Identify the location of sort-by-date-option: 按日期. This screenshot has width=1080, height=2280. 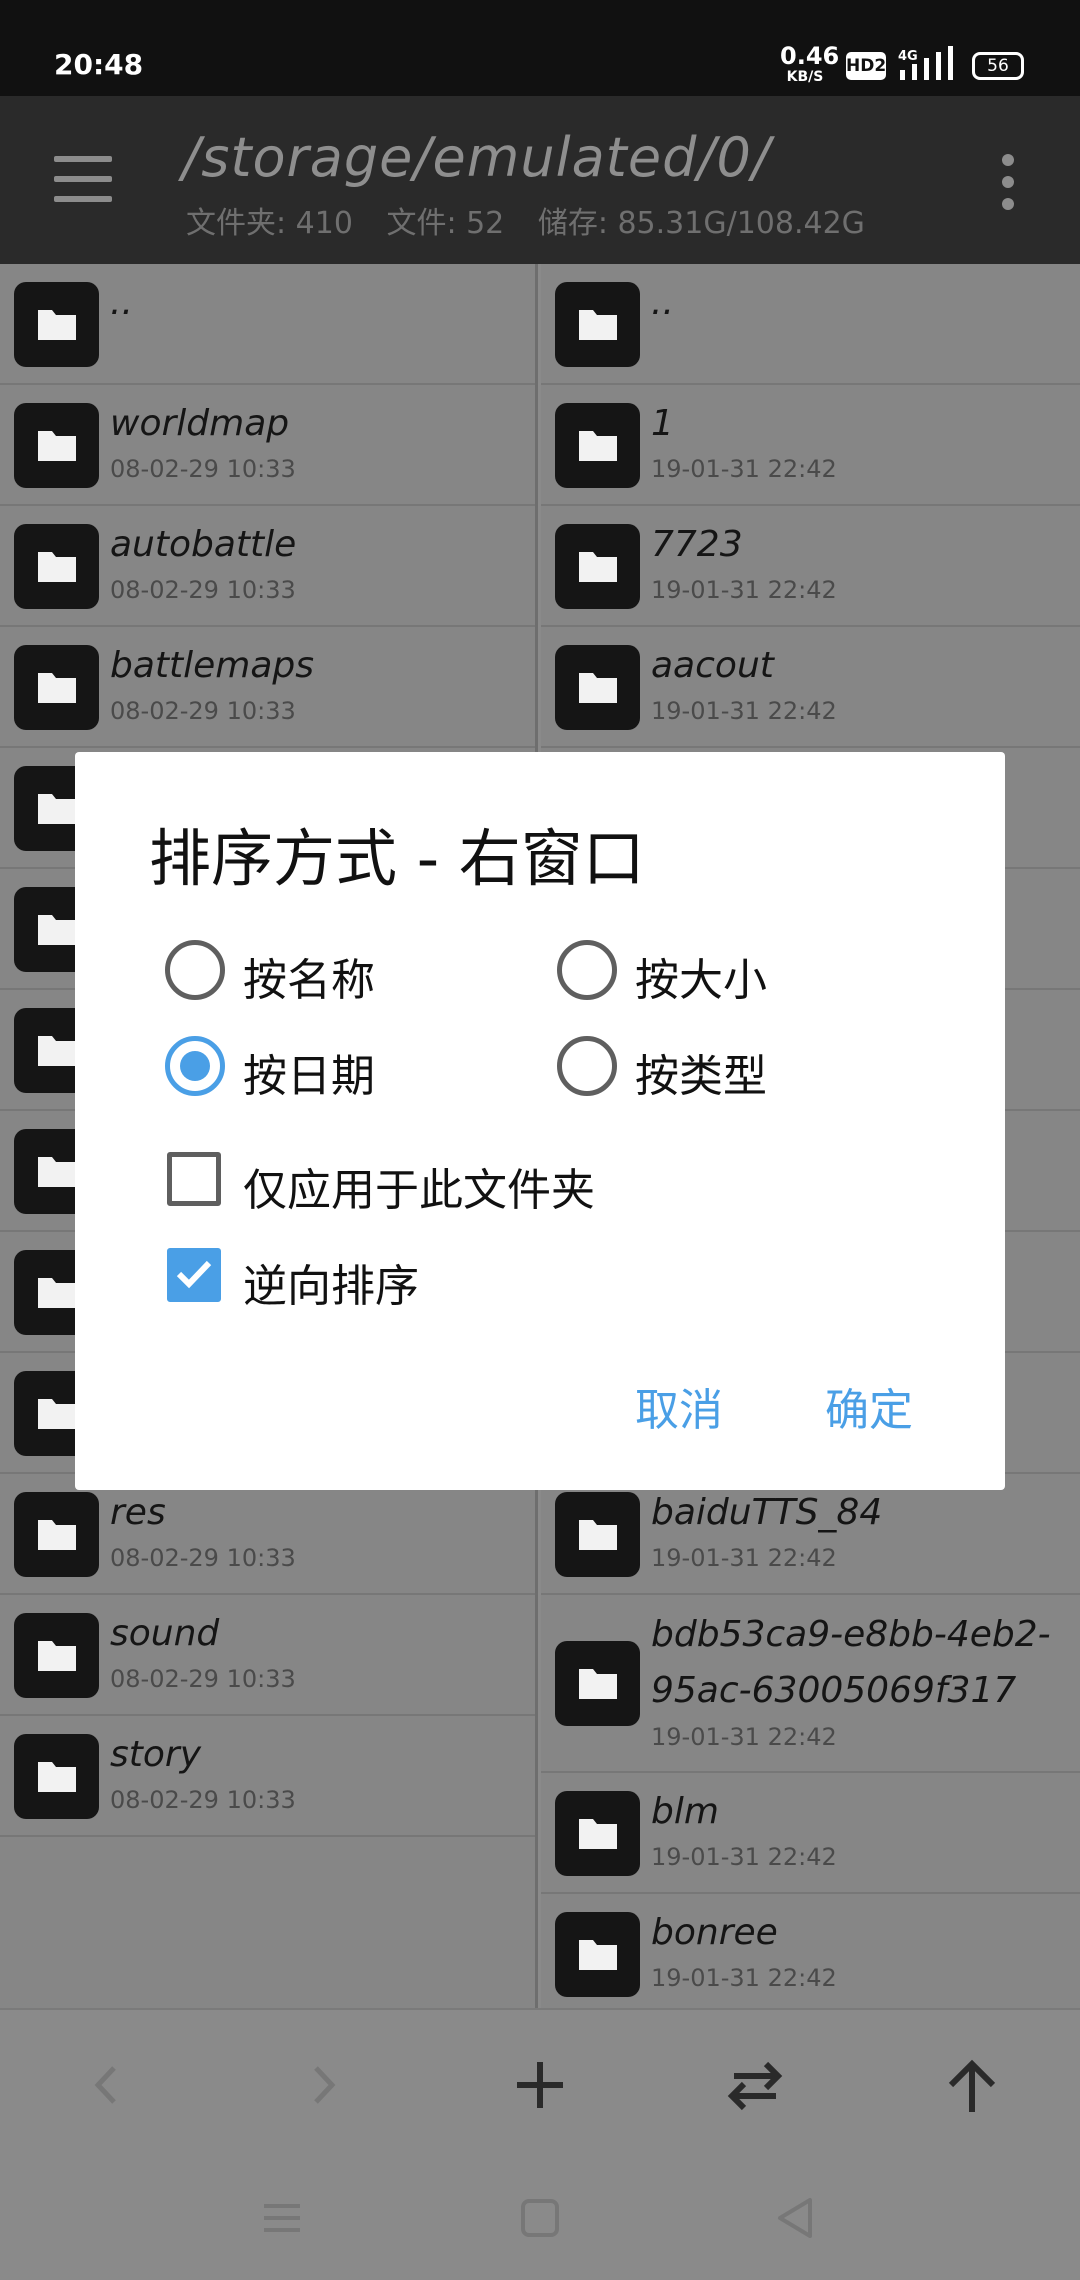
(315, 1069).